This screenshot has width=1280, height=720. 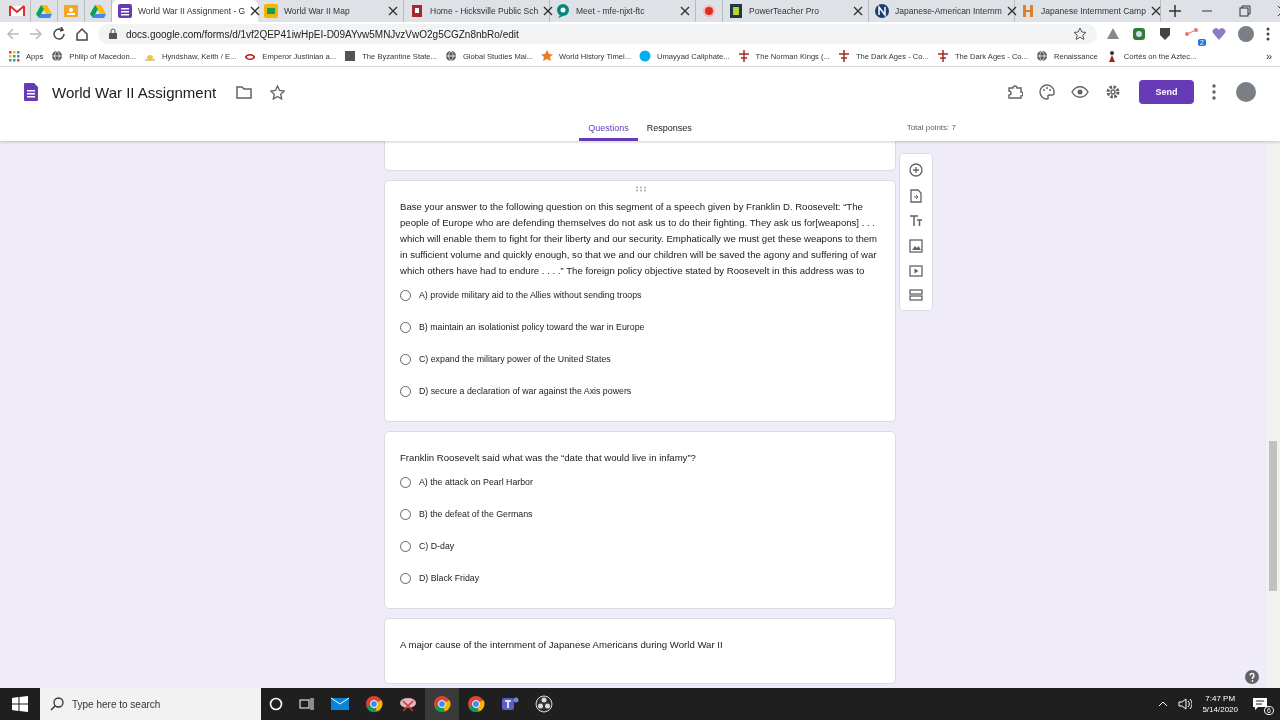 What do you see at coordinates (1166, 92) in the screenshot?
I see `send-button: Send` at bounding box center [1166, 92].